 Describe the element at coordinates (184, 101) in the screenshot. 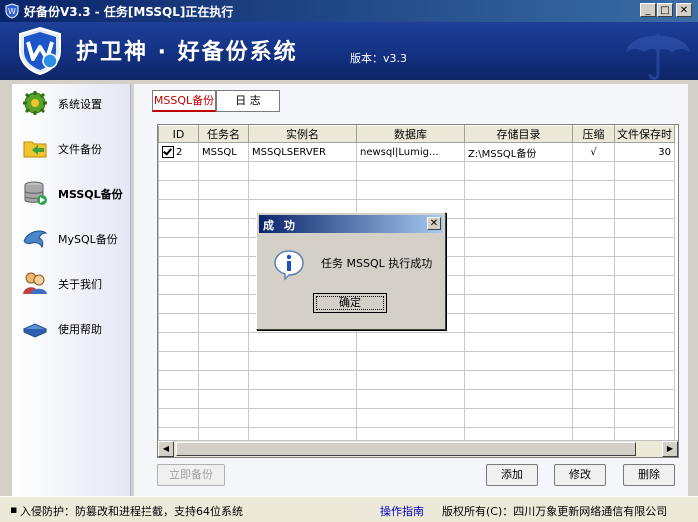

I see `tab-mssql-backup: MSSQL备份` at that location.